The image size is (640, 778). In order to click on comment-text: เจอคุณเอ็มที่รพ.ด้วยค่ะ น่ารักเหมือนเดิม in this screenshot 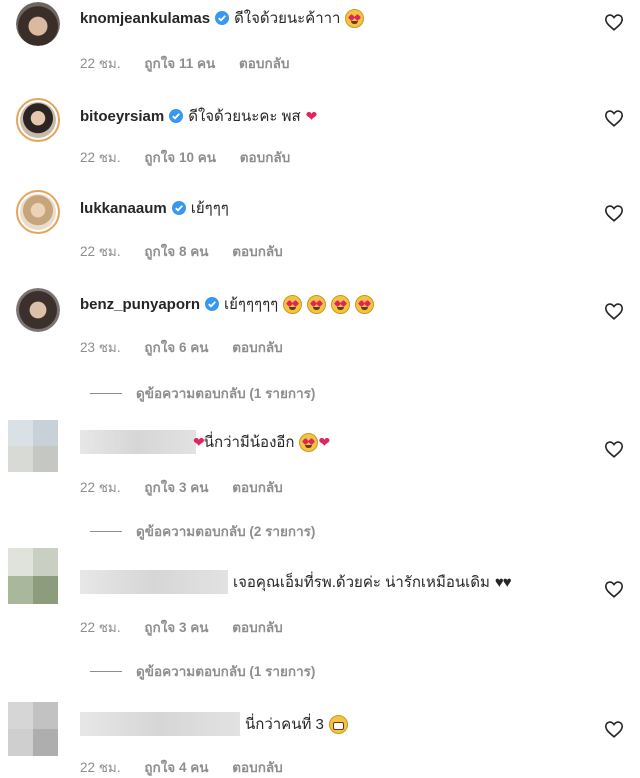, I will do `click(361, 582)`.